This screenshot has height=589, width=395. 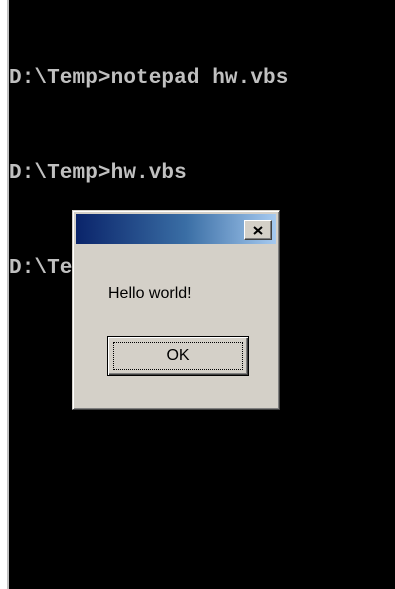 What do you see at coordinates (150, 293) in the screenshot?
I see `dialog-message: Hello world!` at bounding box center [150, 293].